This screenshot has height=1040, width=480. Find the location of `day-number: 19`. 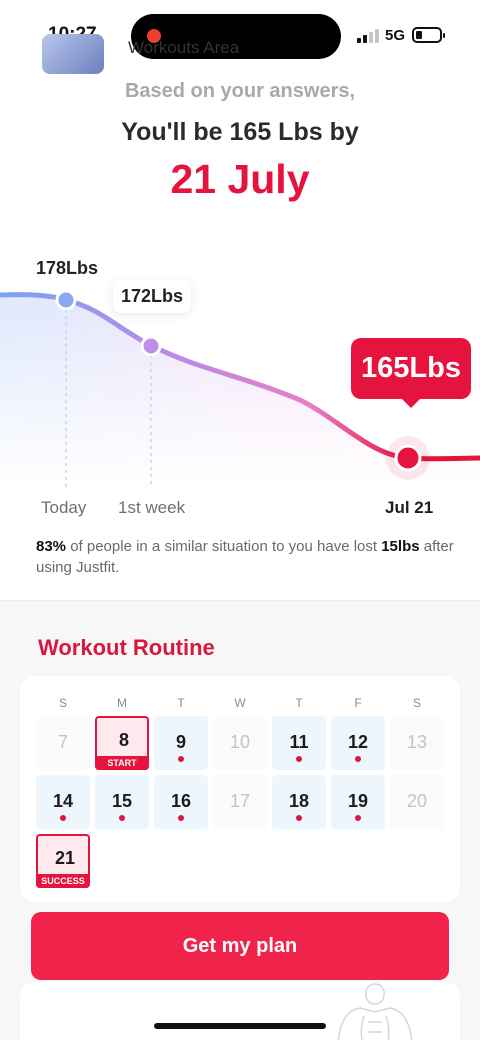

day-number: 19 is located at coordinates (358, 801).